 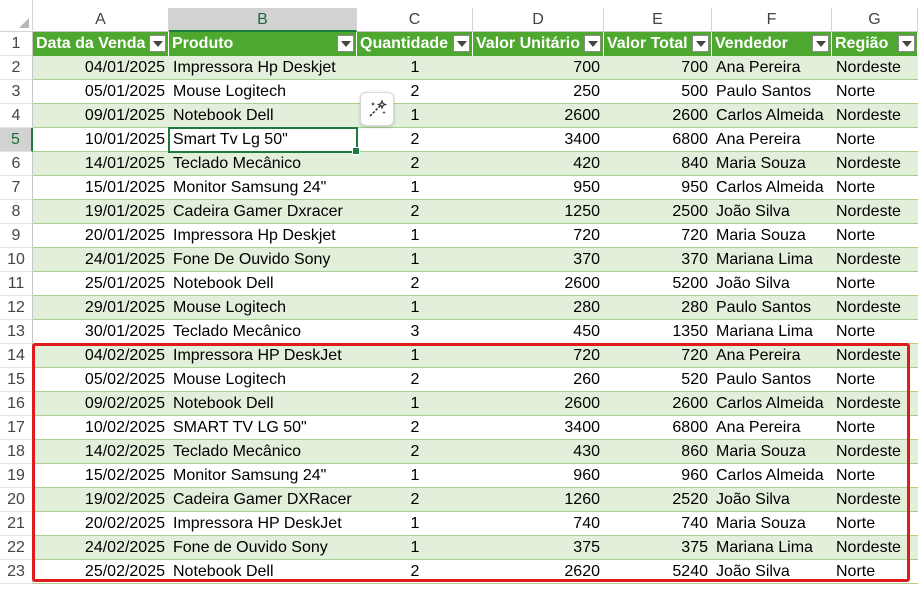 What do you see at coordinates (101, 524) in the screenshot?
I see `cell-date: 20/02/2025` at bounding box center [101, 524].